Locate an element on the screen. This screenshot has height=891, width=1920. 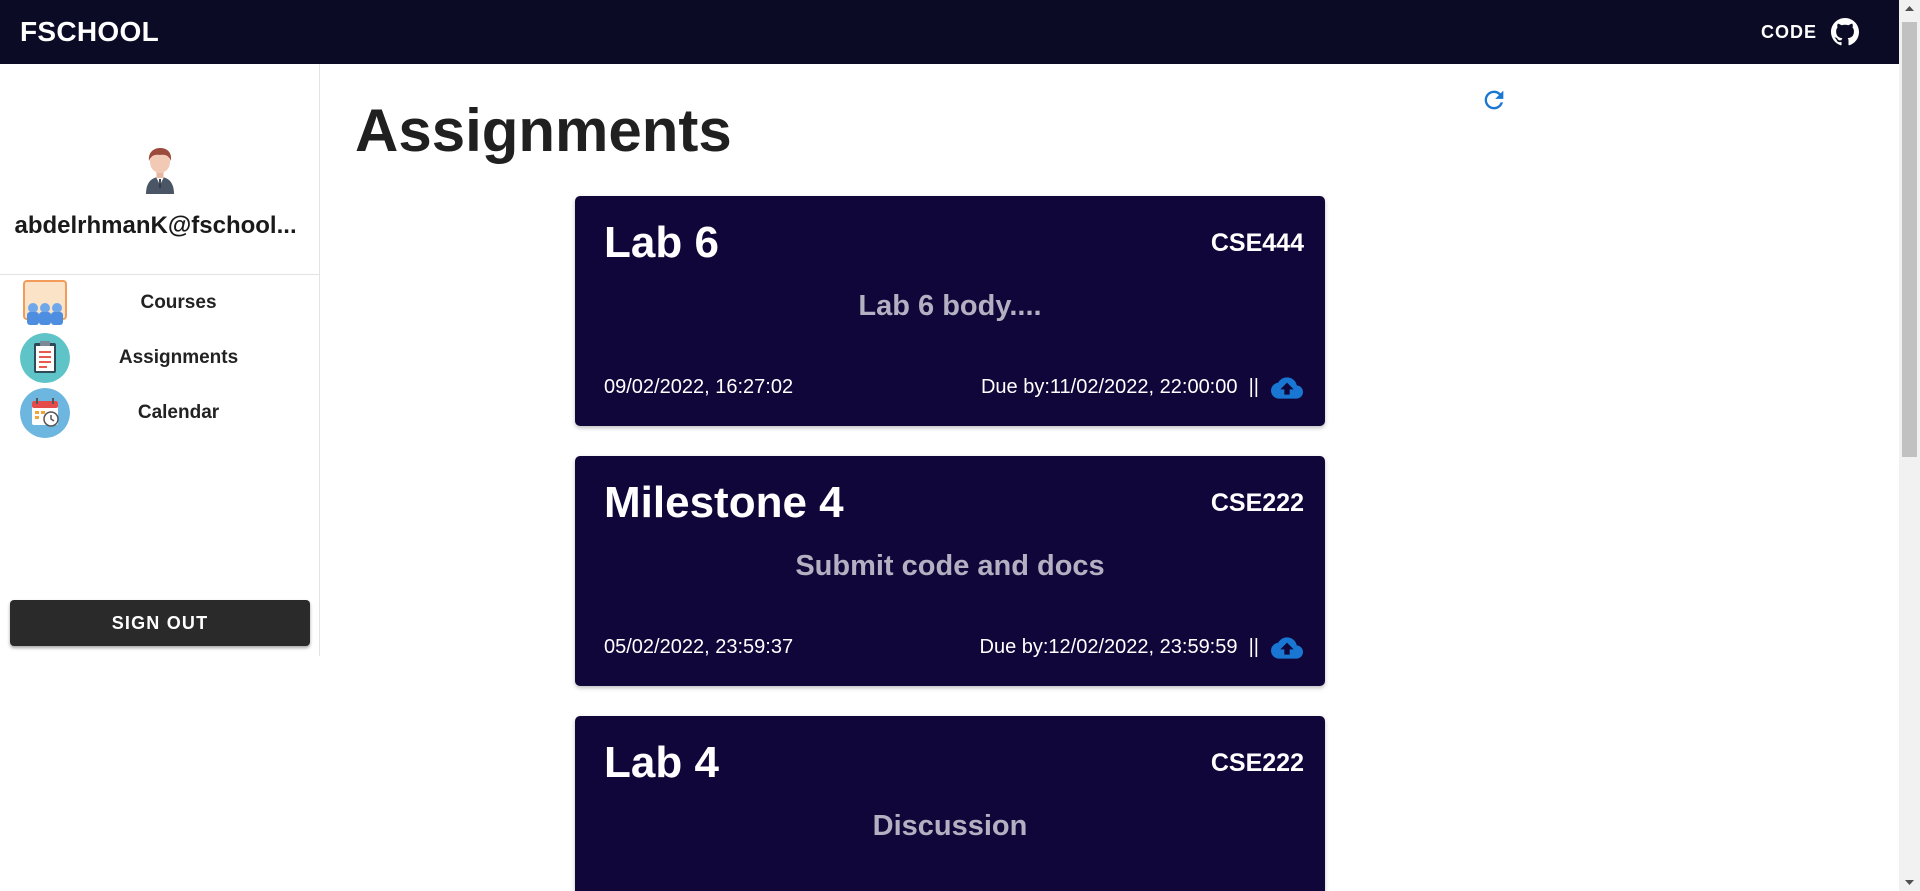
courses-icon is located at coordinates (45, 303).